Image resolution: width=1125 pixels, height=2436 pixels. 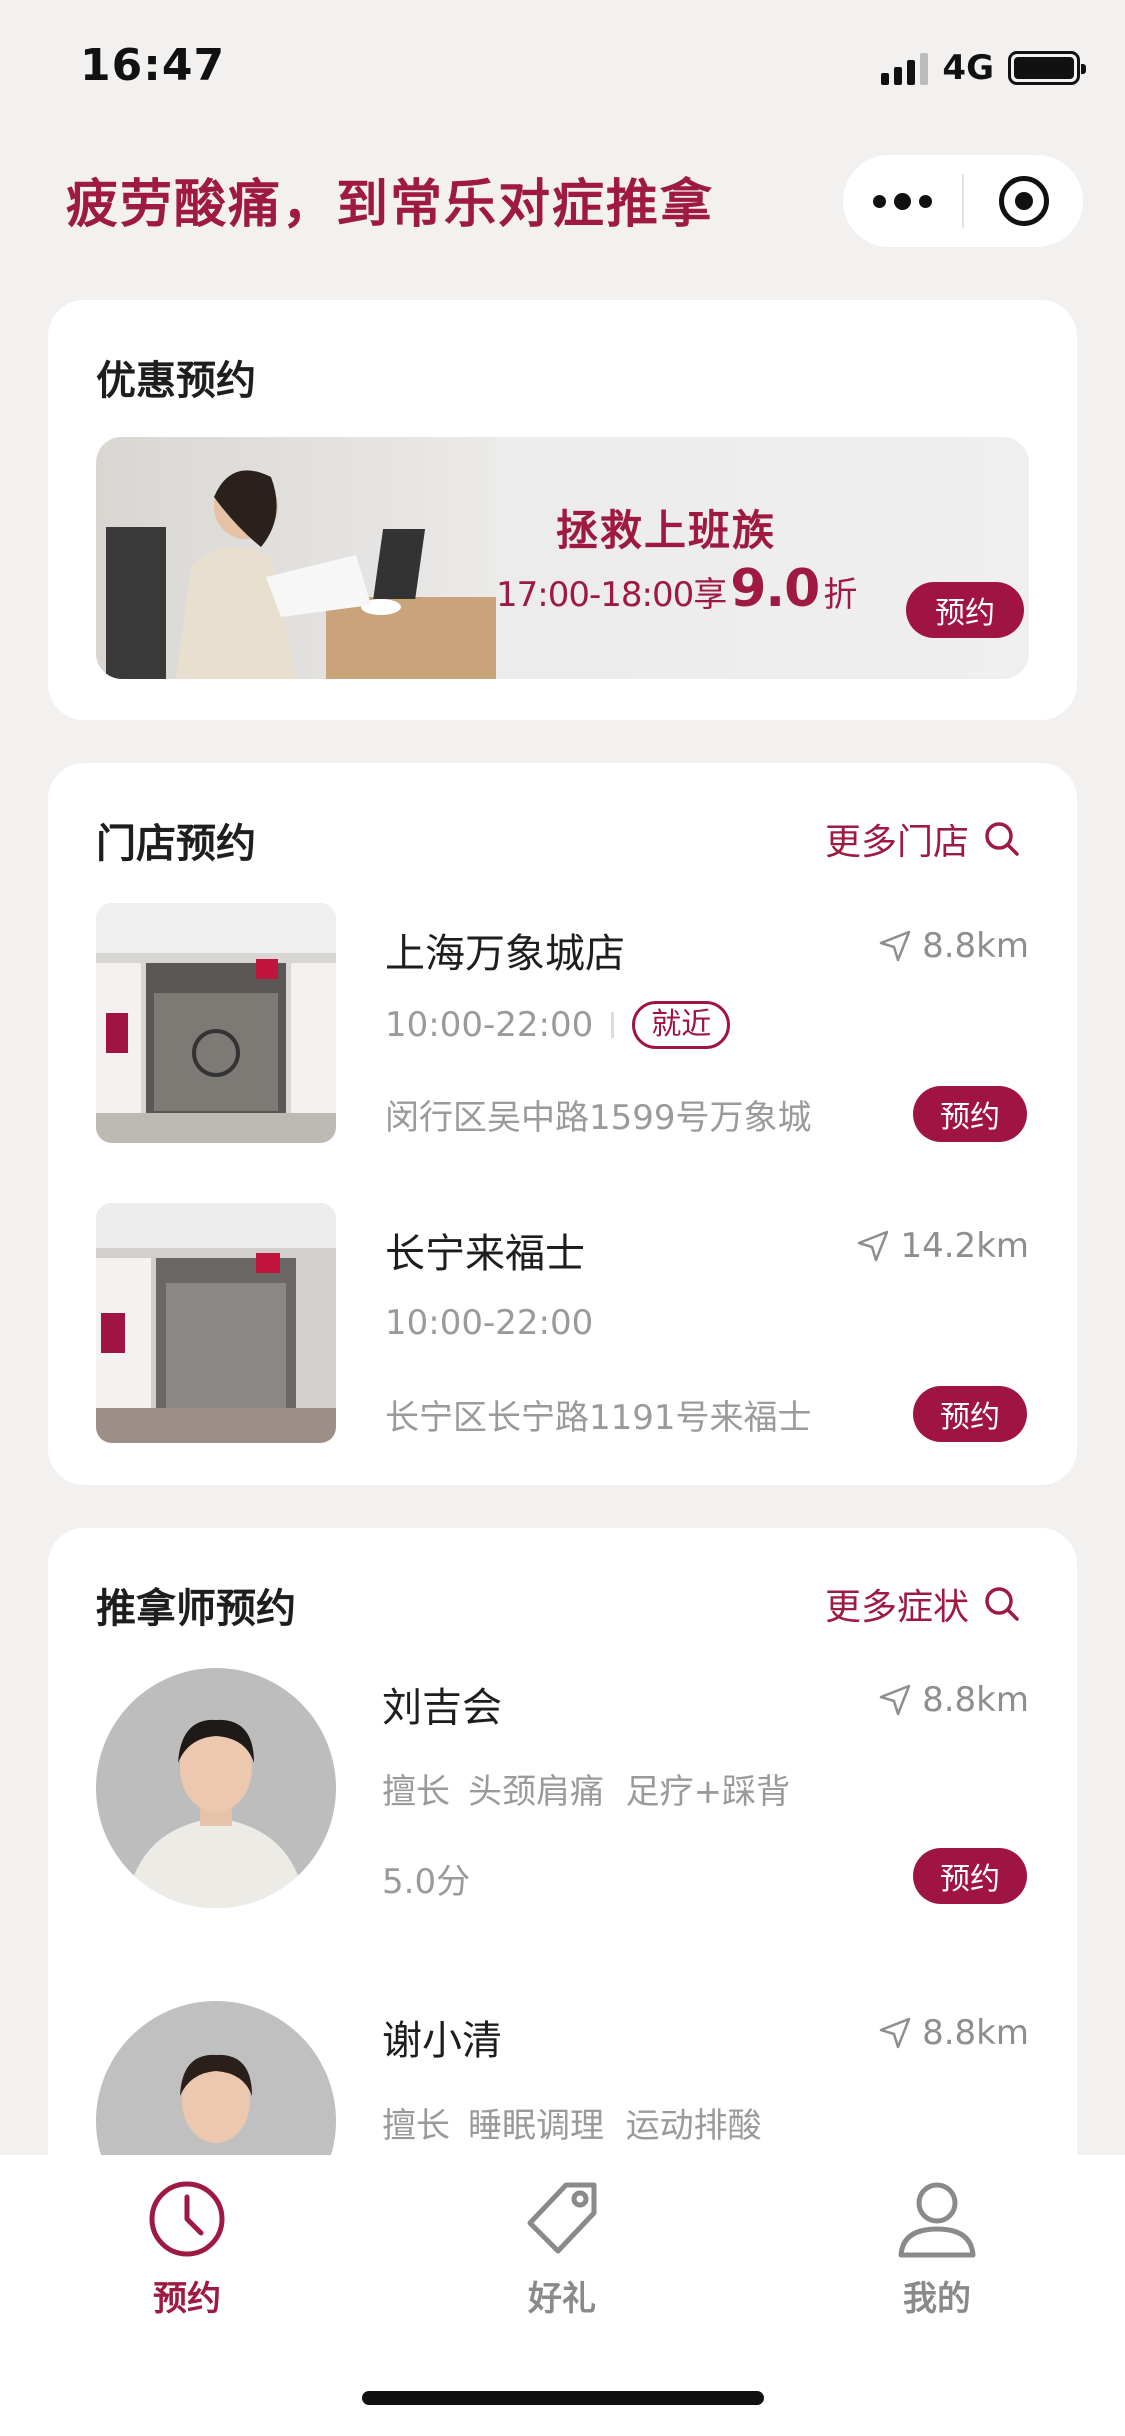 What do you see at coordinates (562, 2299) in the screenshot?
I see `tab-label: 好礼` at bounding box center [562, 2299].